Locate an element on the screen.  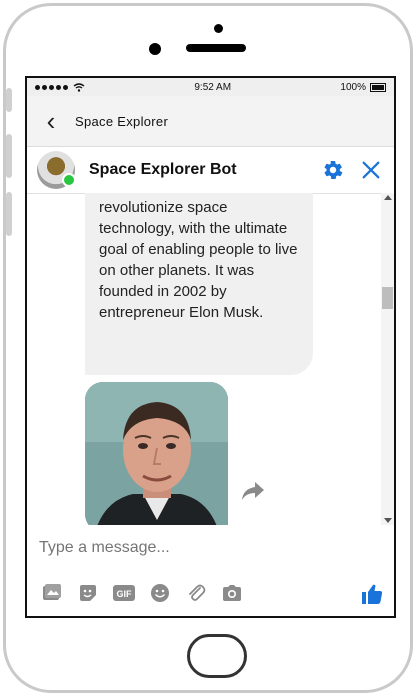
camera-icon is located at coordinates (232, 593).